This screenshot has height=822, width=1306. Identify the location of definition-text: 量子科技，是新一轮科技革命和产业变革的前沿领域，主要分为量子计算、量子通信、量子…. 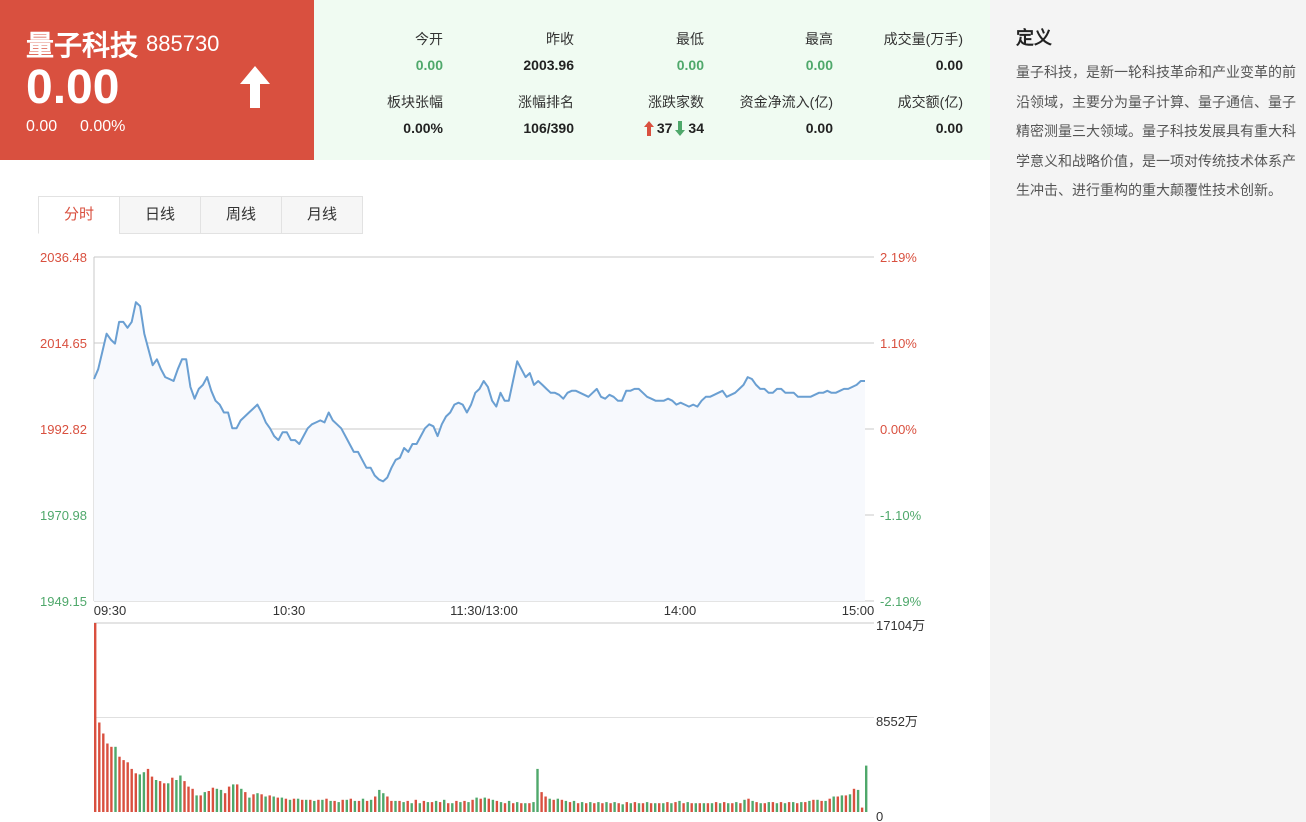
(1156, 131).